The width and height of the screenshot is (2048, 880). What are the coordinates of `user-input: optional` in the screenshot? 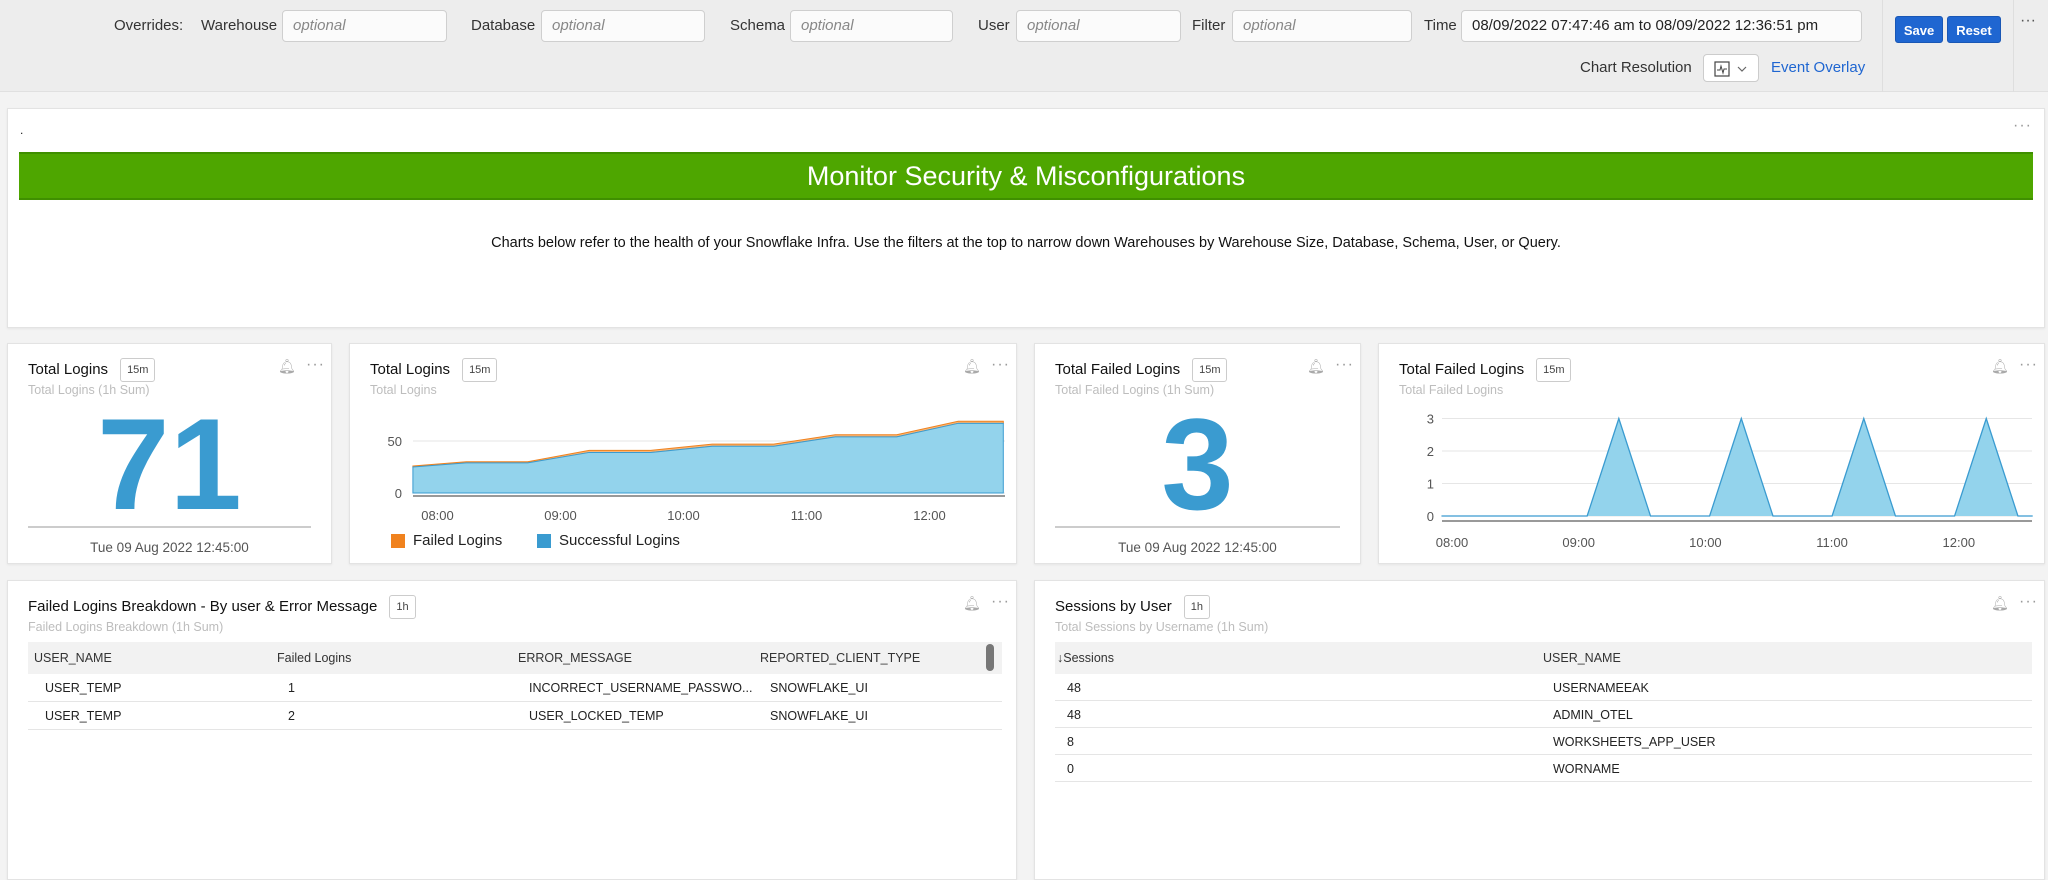 It's located at (1098, 26).